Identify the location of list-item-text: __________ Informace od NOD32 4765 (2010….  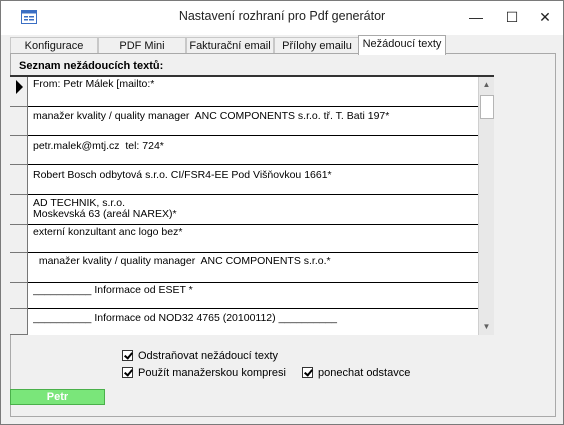
(185, 318).